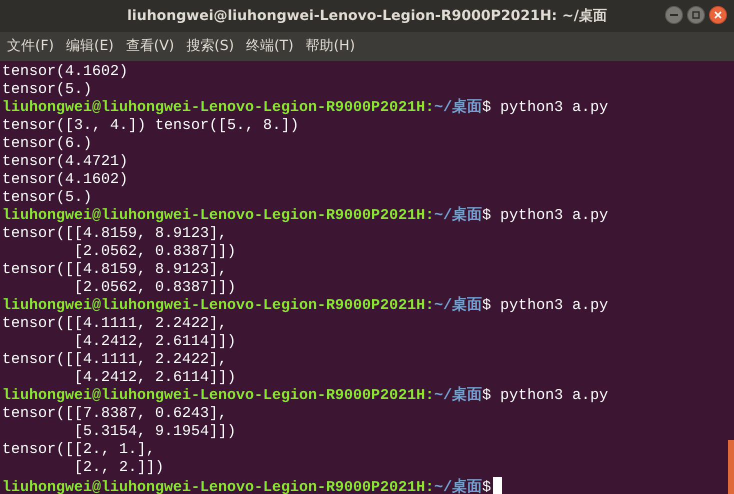 The image size is (734, 494). I want to click on menu-item: 终端(T), so click(270, 46).